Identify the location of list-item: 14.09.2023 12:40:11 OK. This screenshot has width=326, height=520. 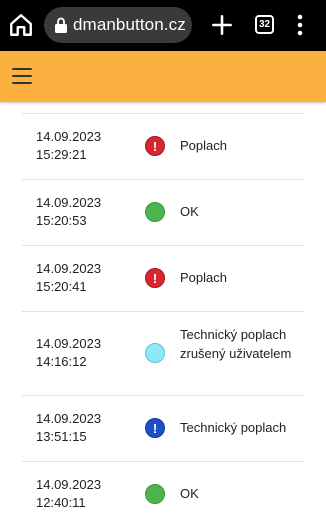
(163, 490).